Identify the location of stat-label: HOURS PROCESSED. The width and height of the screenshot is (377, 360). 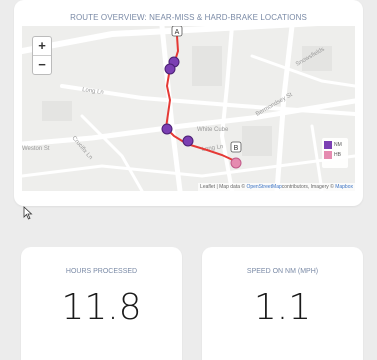
(101, 271).